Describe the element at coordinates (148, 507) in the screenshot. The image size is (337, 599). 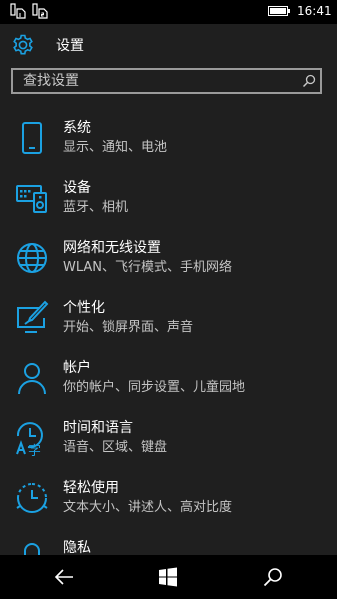
I see `item-subtitle: 文本大小、讲述人、高对比度` at that location.